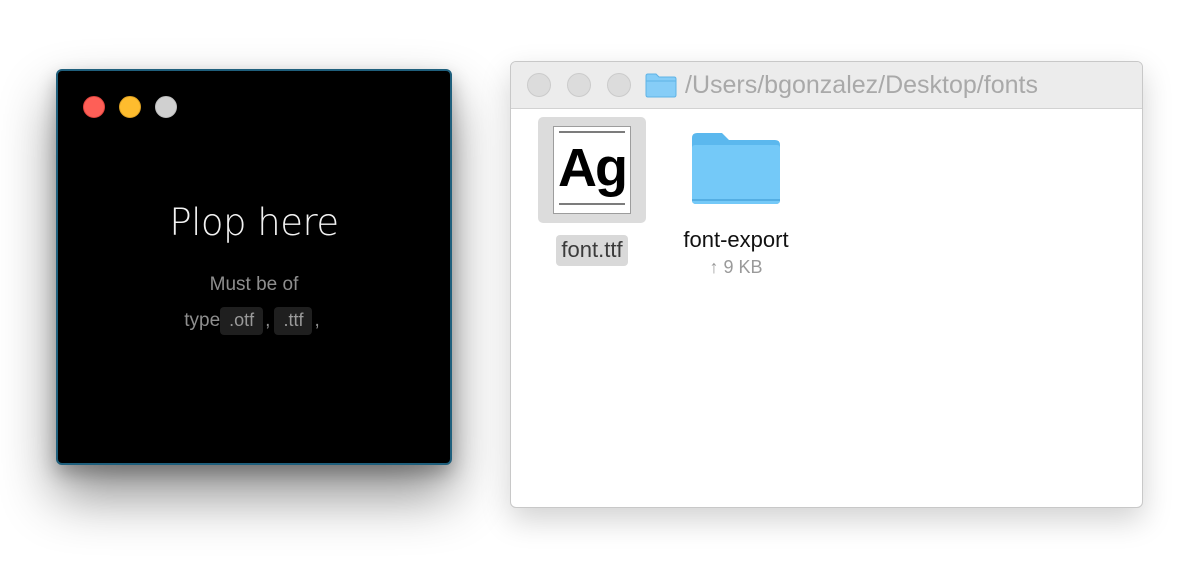 The height and width of the screenshot is (570, 1194). What do you see at coordinates (736, 240) in the screenshot?
I see `folder-name-label: font-export` at bounding box center [736, 240].